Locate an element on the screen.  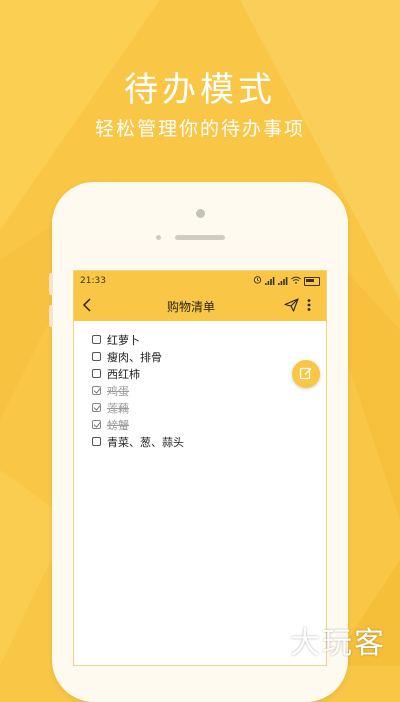
edit-icon is located at coordinates (306, 374).